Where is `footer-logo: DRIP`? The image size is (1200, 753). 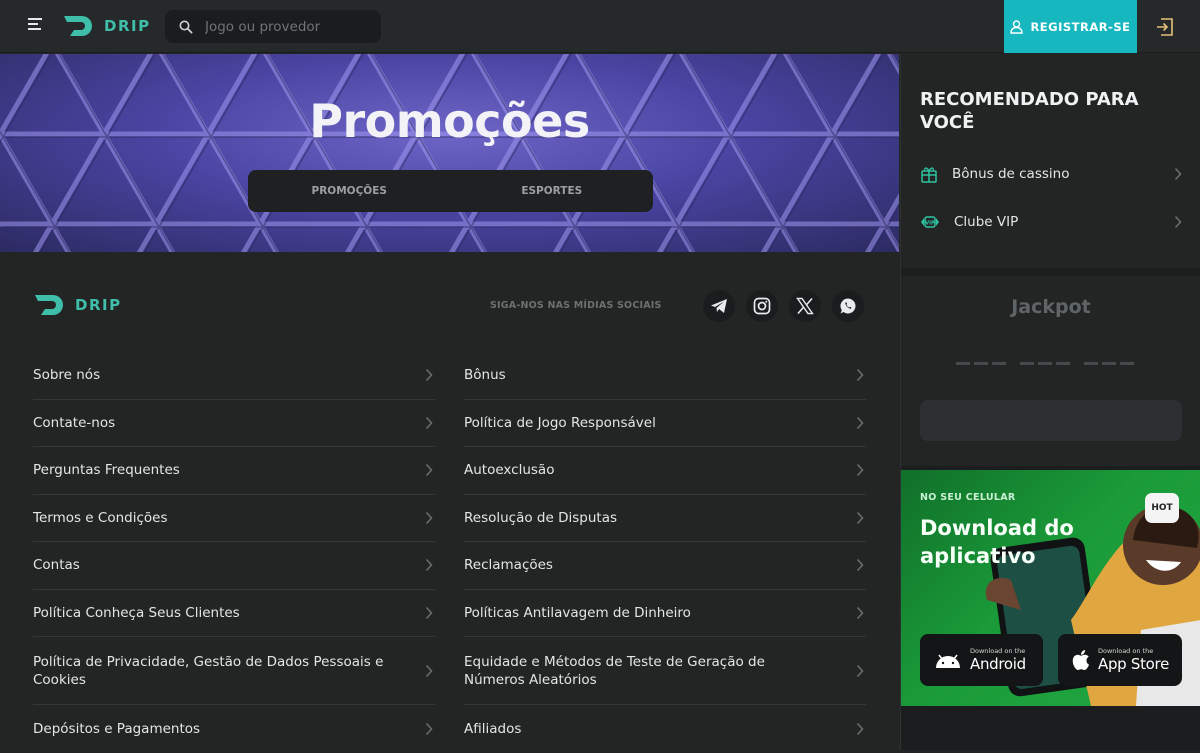
footer-logo: DRIP is located at coordinates (77, 305).